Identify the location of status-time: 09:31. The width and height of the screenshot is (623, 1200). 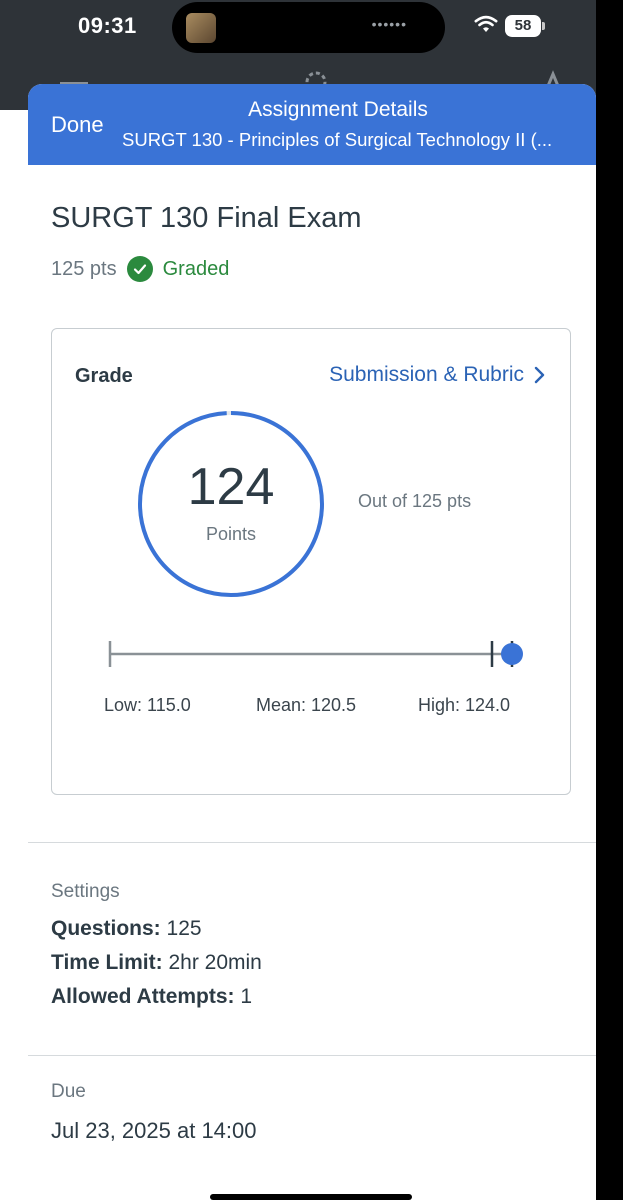
(107, 25).